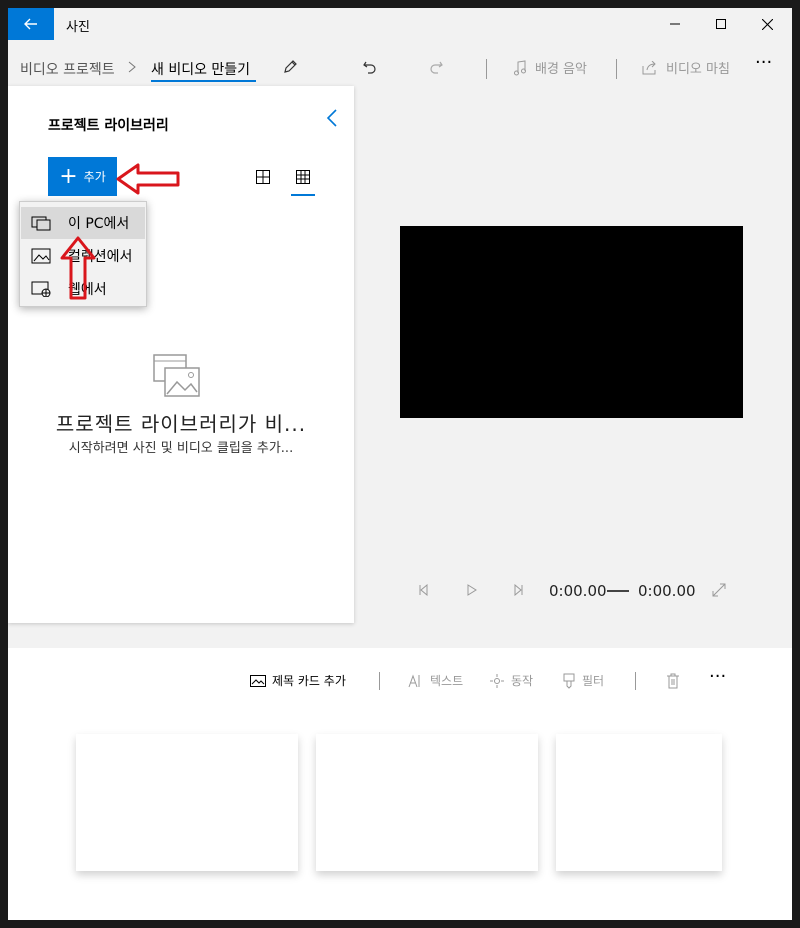 The image size is (800, 928). Describe the element at coordinates (94, 177) in the screenshot. I see `add-button-label: 추가` at that location.